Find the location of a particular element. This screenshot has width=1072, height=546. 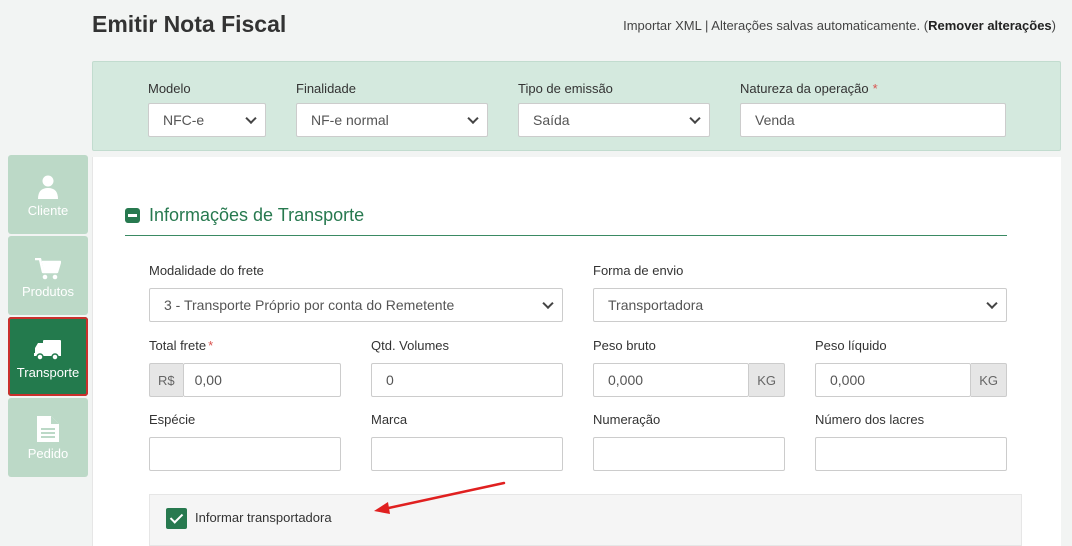

peso-liquido-label: Peso líquido is located at coordinates (851, 345).